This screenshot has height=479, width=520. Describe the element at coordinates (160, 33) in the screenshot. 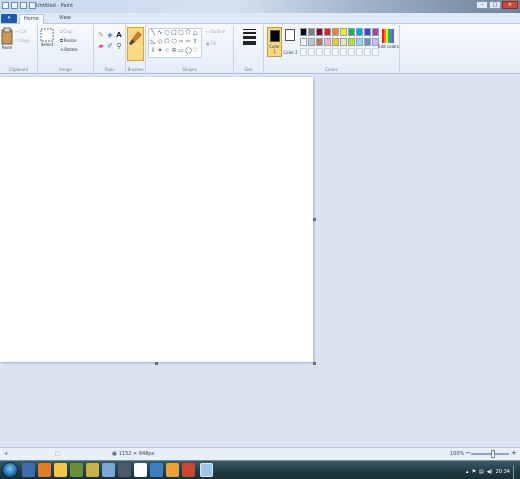

I see `curve-shape-icon: ∿` at that location.